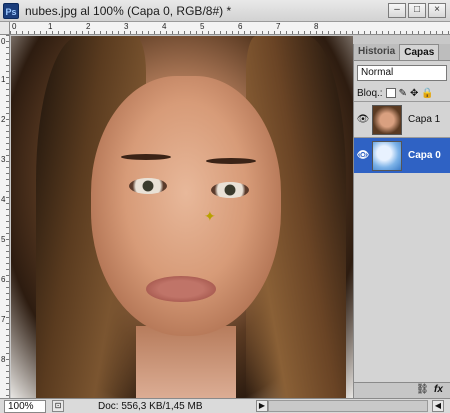 Image resolution: width=450 pixels, height=413 pixels. Describe the element at coordinates (181, 289) in the screenshot. I see `lips` at that location.